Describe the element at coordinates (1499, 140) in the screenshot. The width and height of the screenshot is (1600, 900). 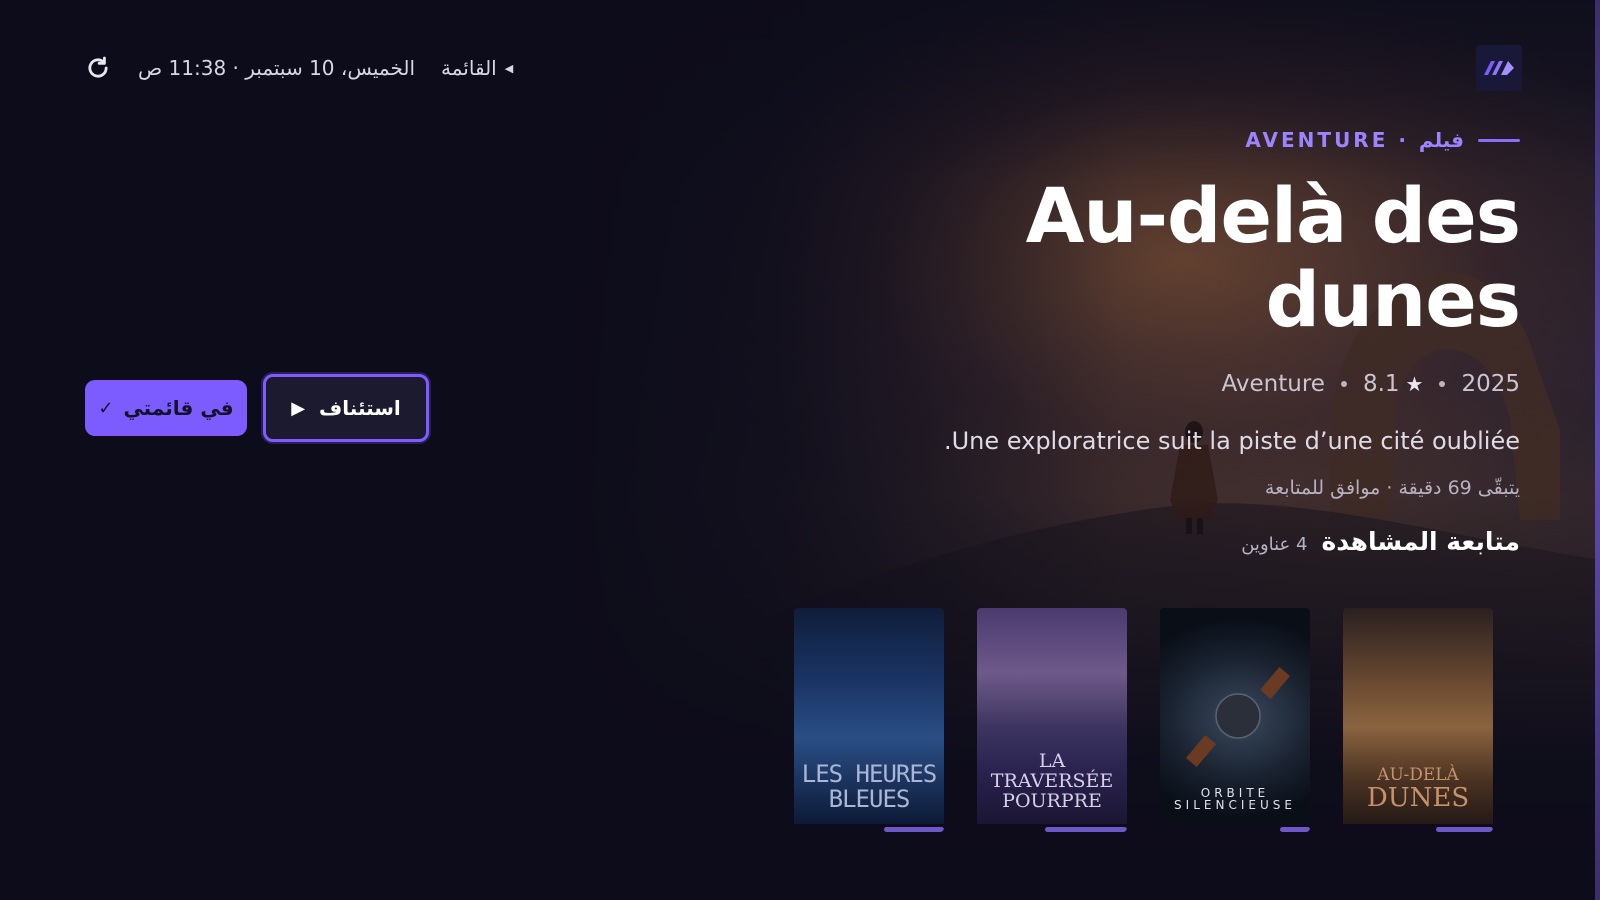
I see `eyebrow-accent-line` at that location.